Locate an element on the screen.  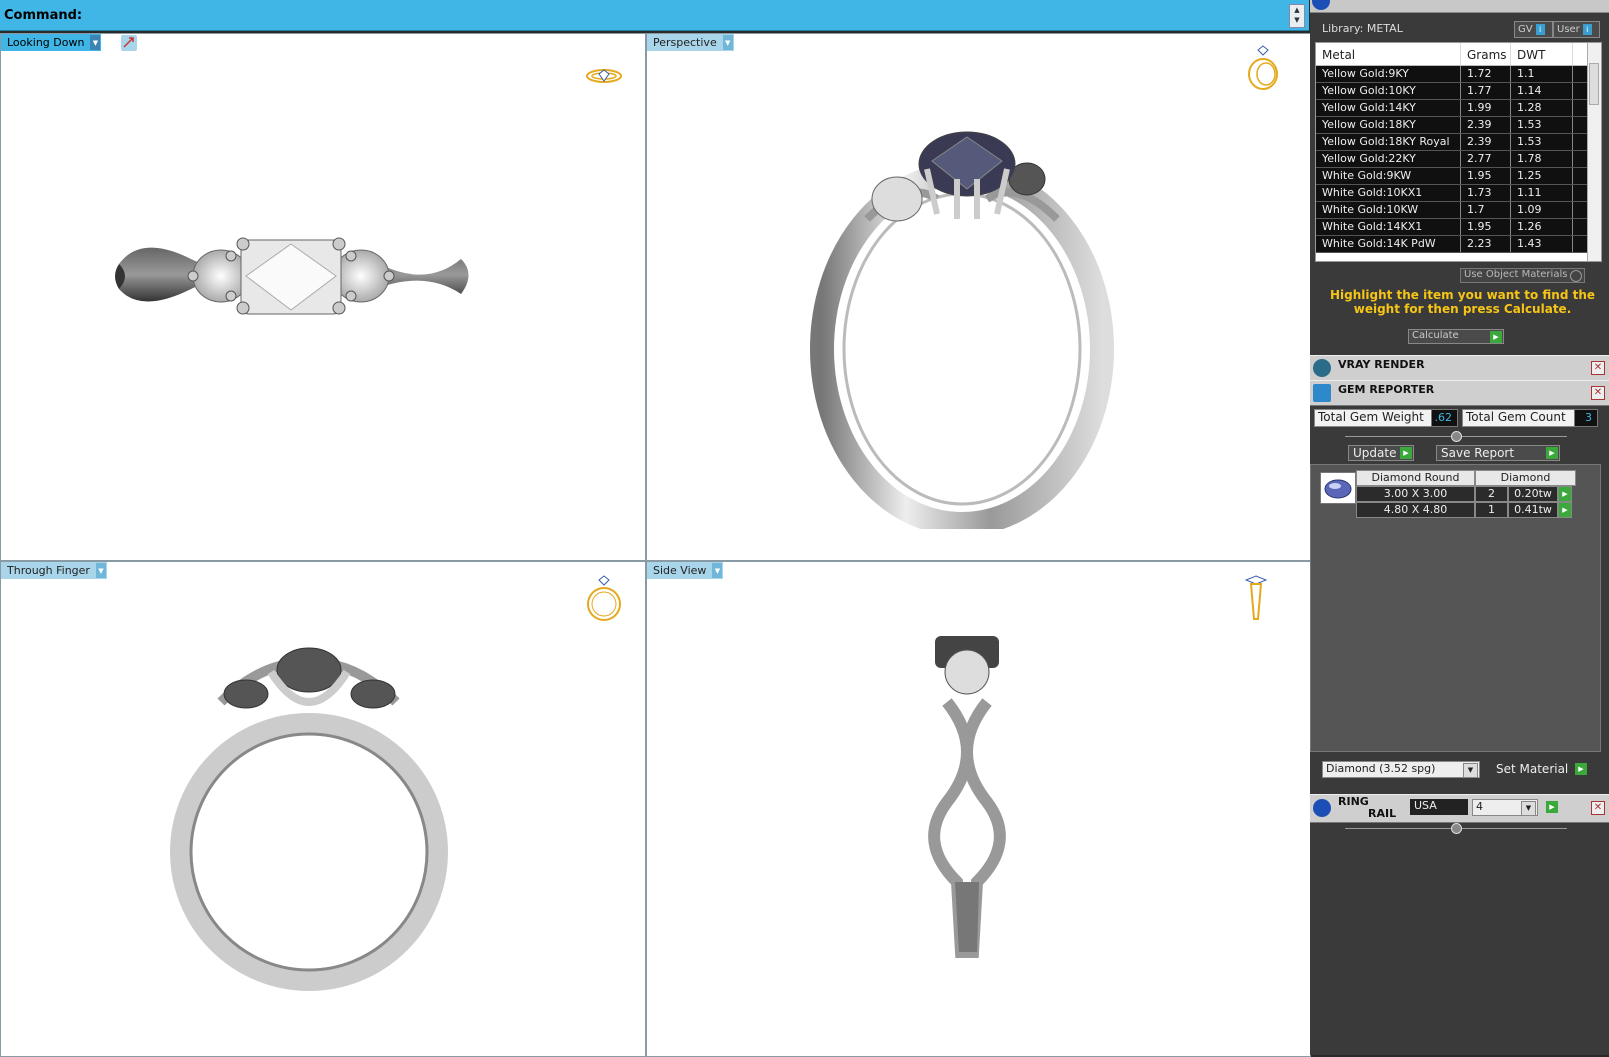
save-report-button: Save Report ▶ is located at coordinates (1498, 453).